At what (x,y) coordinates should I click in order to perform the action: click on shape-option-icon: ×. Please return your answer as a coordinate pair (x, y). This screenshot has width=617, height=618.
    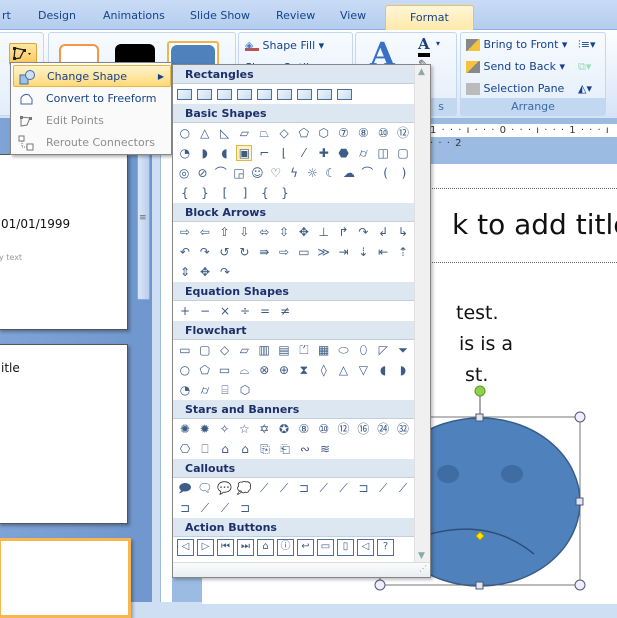
    Looking at the image, I should click on (225, 311).